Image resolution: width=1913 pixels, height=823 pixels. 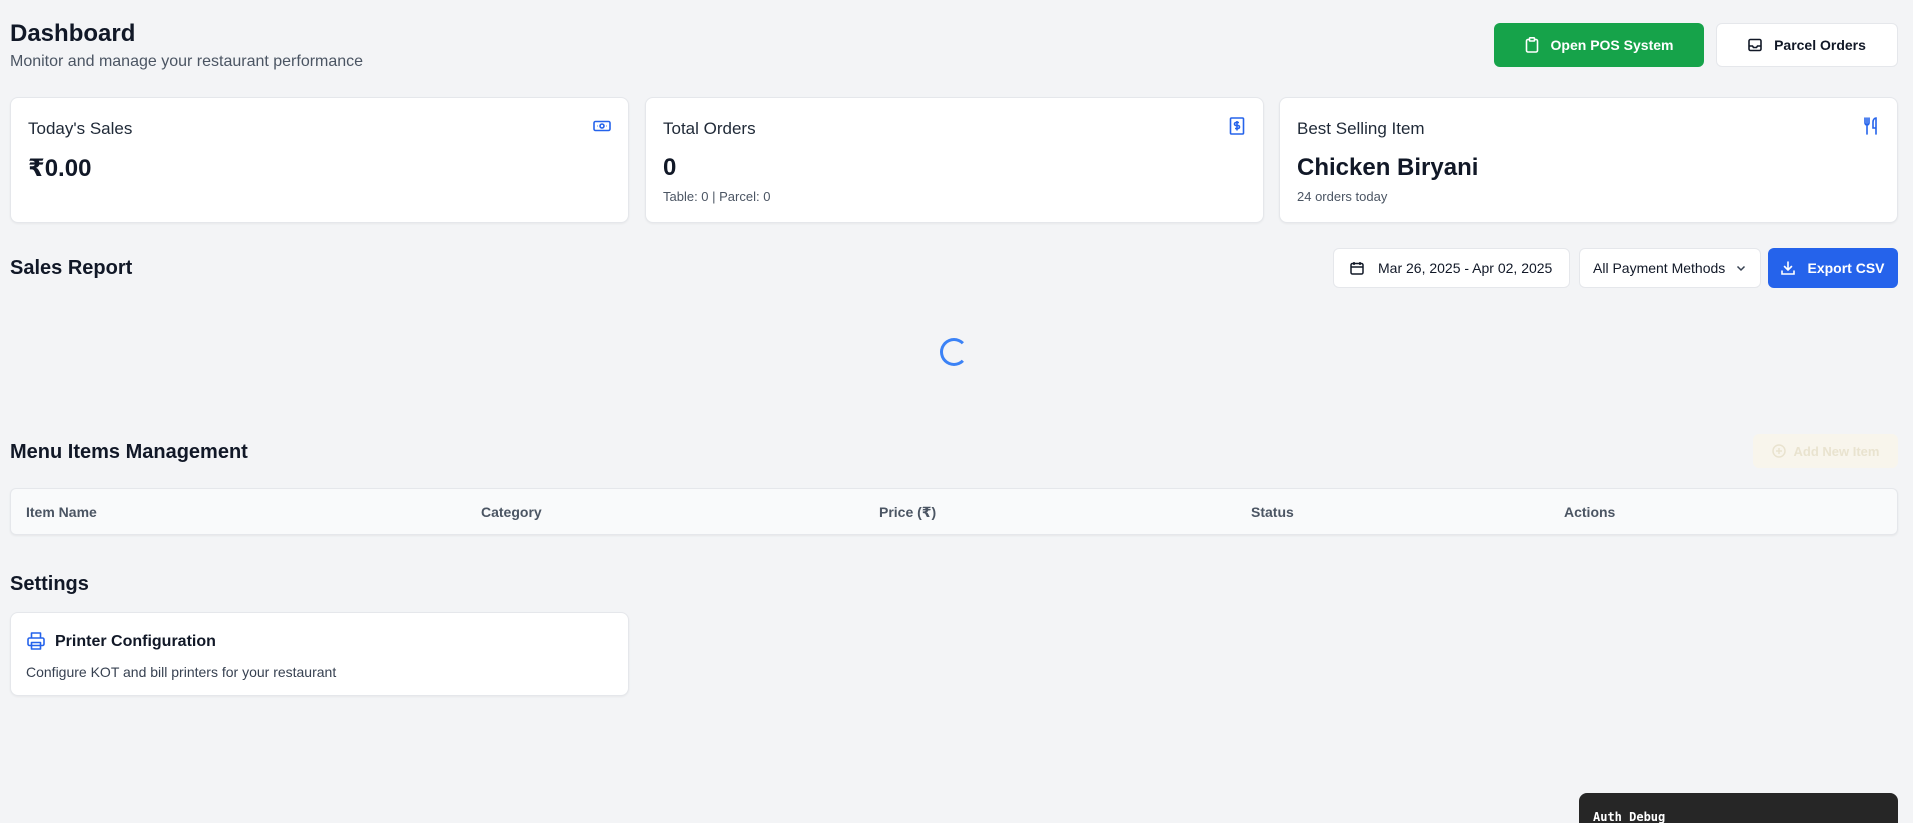 I want to click on total-orders-value: 0, so click(x=670, y=167).